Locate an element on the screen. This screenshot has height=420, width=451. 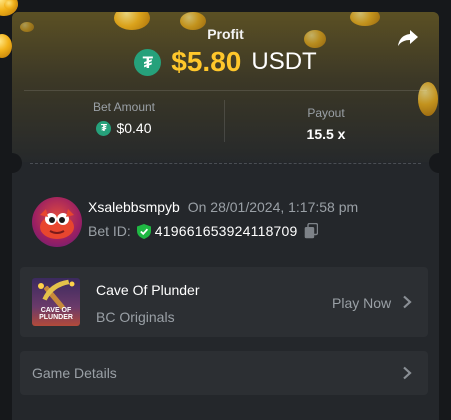
payout-label: Payout is located at coordinates (326, 113).